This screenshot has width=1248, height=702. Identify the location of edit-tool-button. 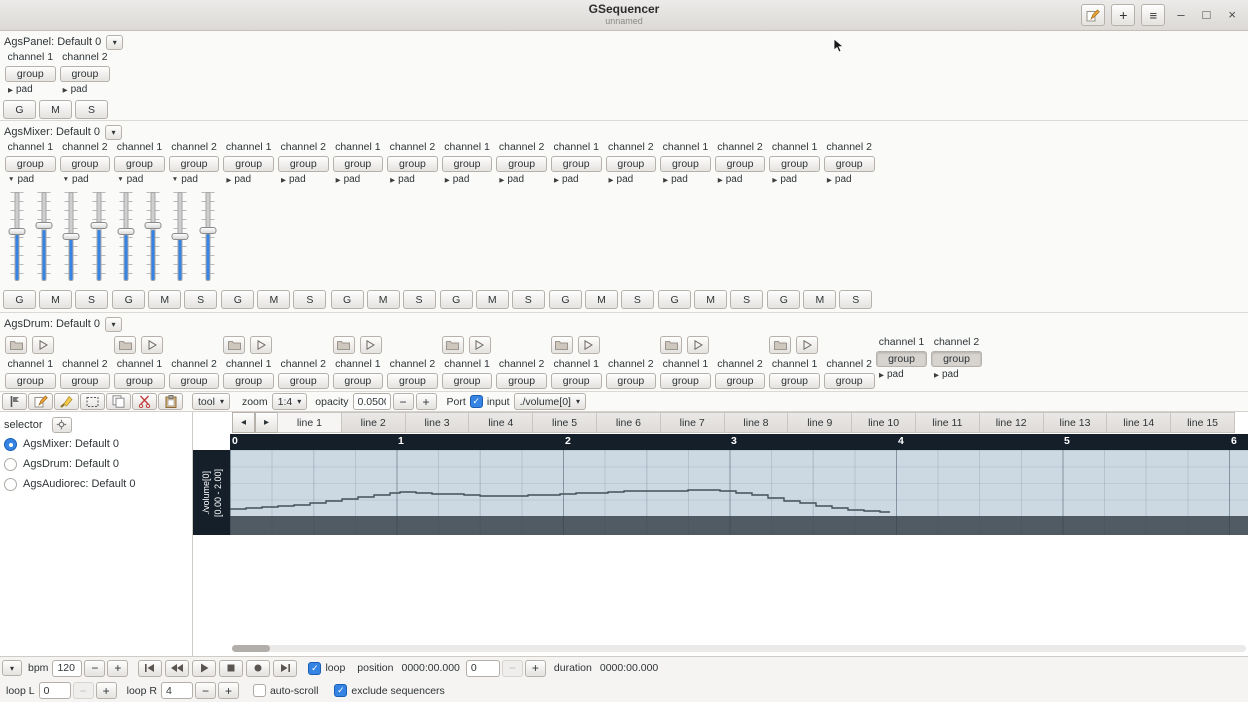
(40, 401).